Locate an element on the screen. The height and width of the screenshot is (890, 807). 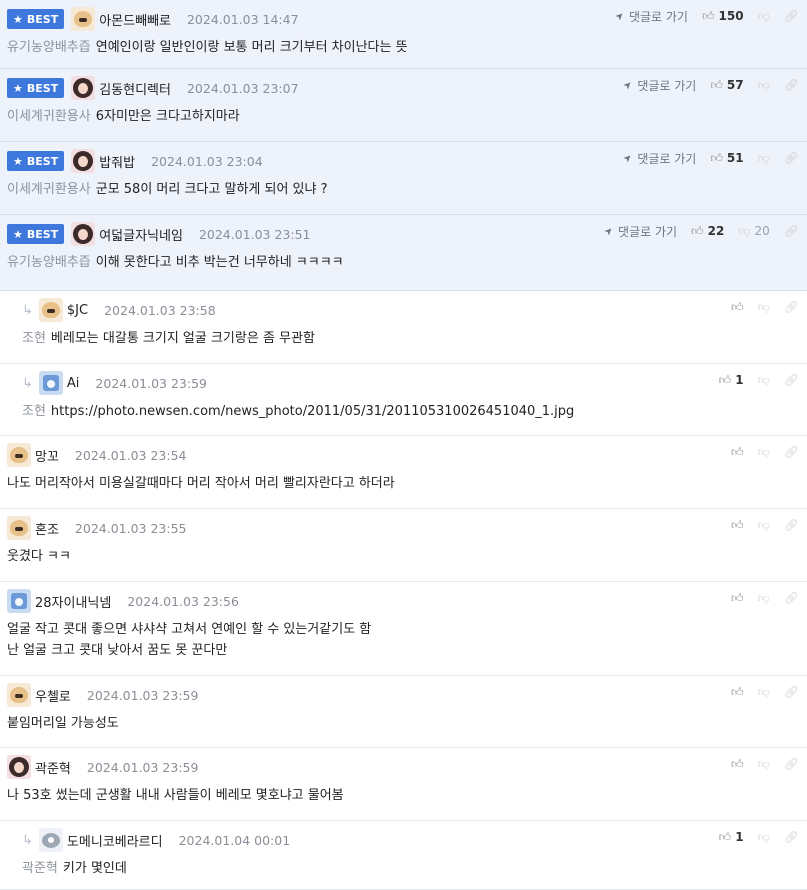
nickname: 도메니코베라르디 is located at coordinates (115, 840).